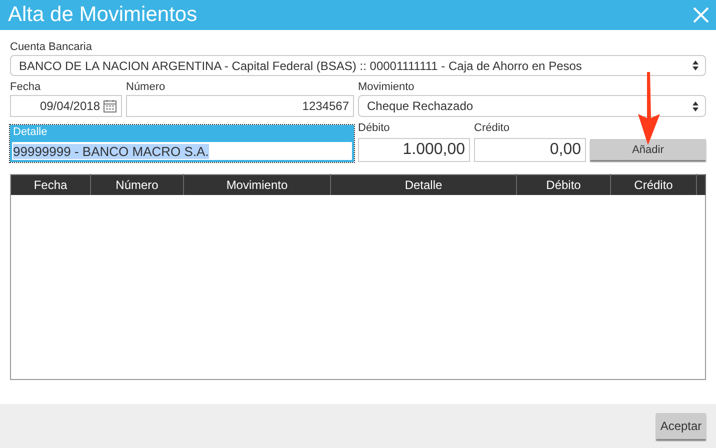 This screenshot has height=448, width=716. Describe the element at coordinates (681, 426) in the screenshot. I see `accept-button: Aceptar` at that location.